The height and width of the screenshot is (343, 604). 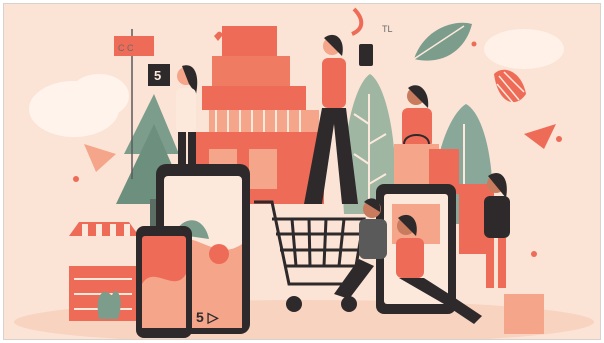 What do you see at coordinates (126, 48) in the screenshot?
I see `sticker-text: C C` at bounding box center [126, 48].